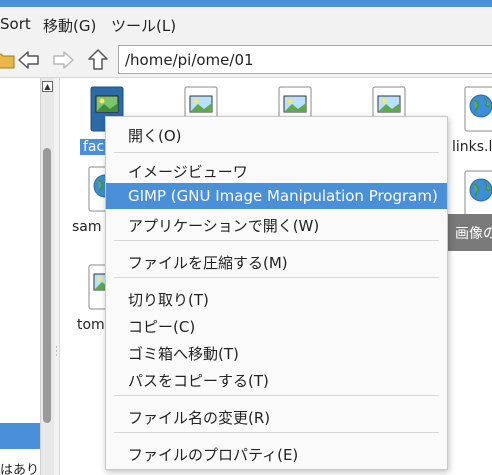 The image size is (492, 475). Describe the element at coordinates (305, 59) in the screenshot. I see `path-input: /home/pi/ome/01` at that location.